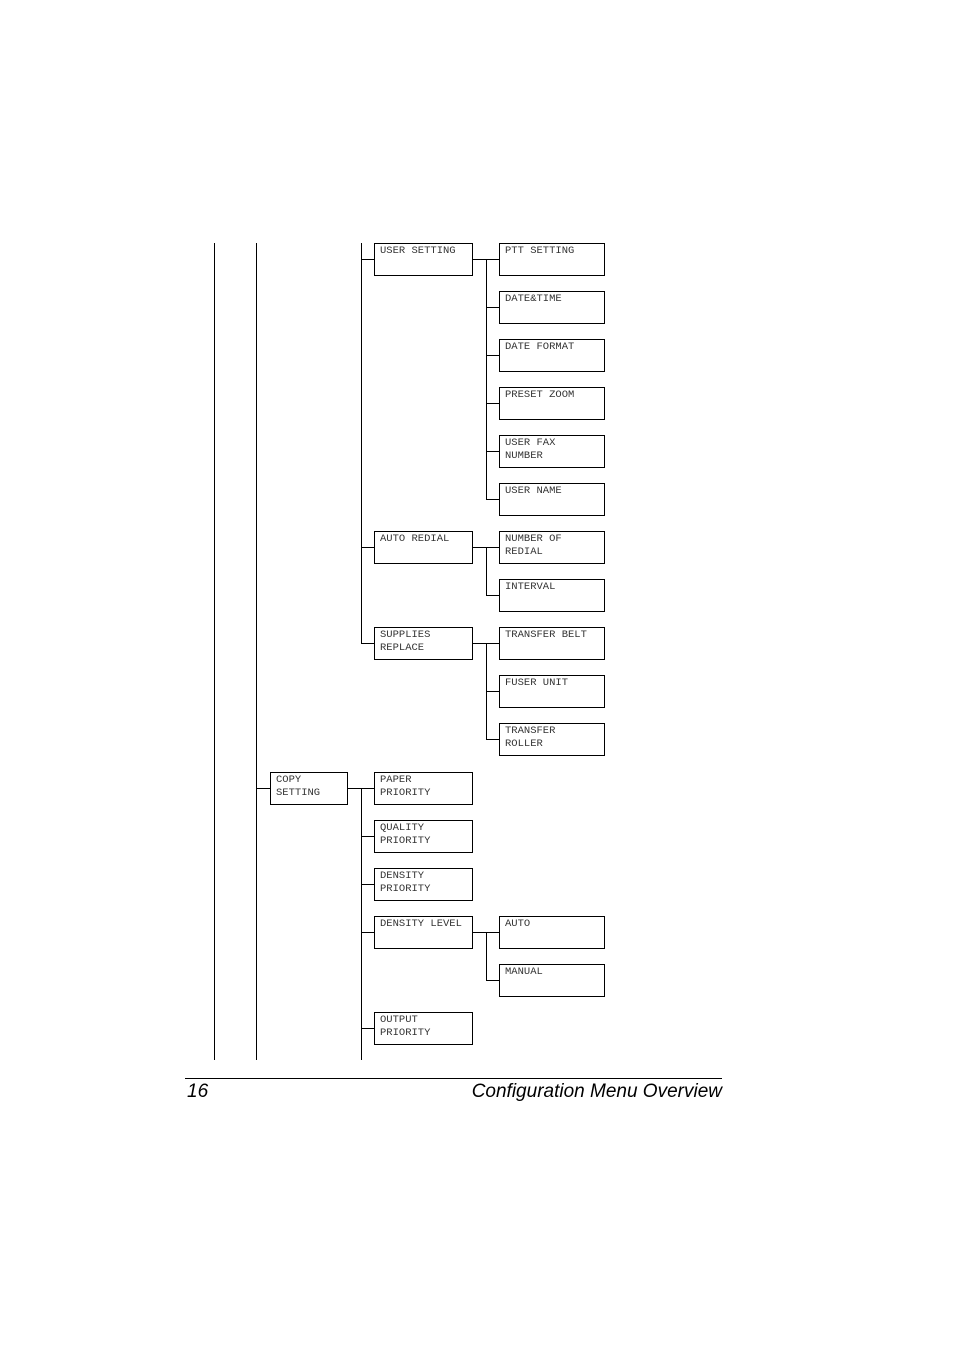 The width and height of the screenshot is (954, 1350). What do you see at coordinates (309, 788) in the screenshot?
I see `menu-item-copy-setting: COPY SETTING` at bounding box center [309, 788].